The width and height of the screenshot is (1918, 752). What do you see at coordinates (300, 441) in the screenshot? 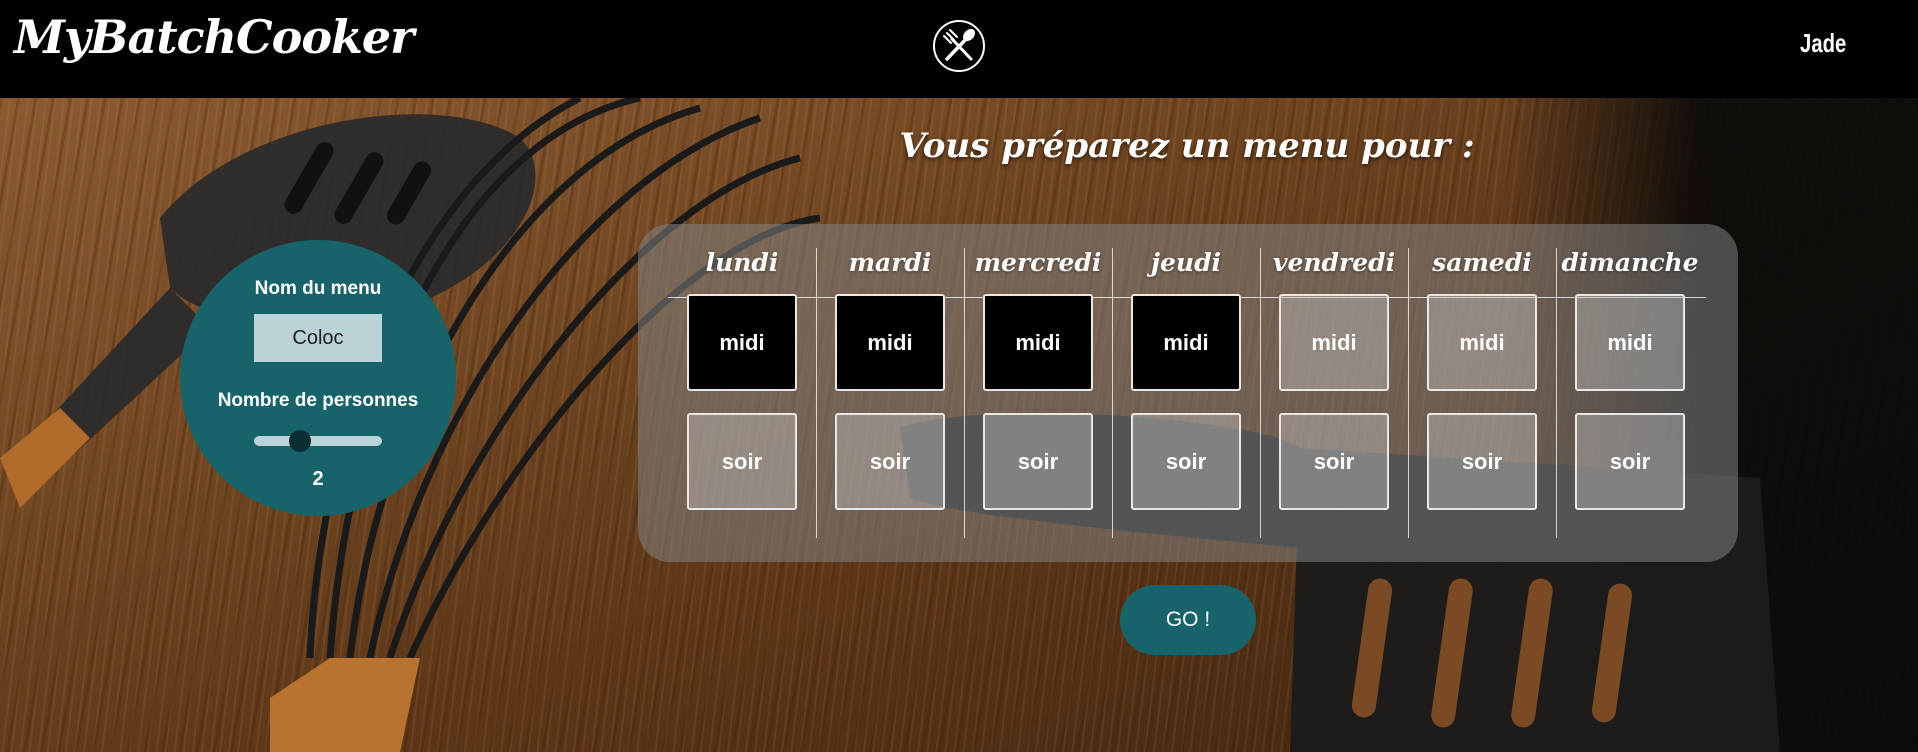
I see `people-slider-thumb` at bounding box center [300, 441].